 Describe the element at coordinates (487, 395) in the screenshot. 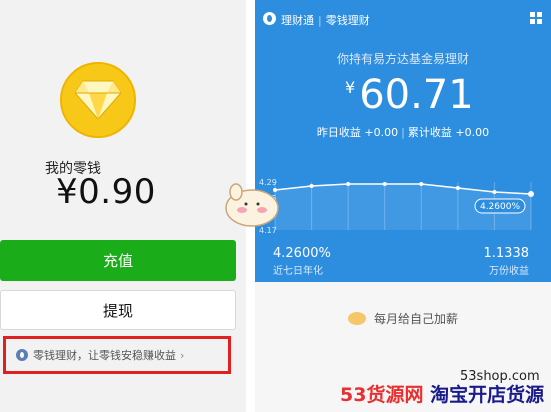

I see `watermark-slogan: 淘宝开店货源` at that location.